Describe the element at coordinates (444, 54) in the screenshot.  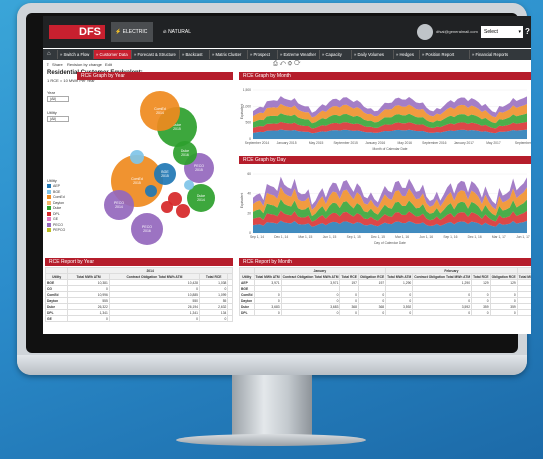
I see `nav-item-position-report: » Position Report` at that location.